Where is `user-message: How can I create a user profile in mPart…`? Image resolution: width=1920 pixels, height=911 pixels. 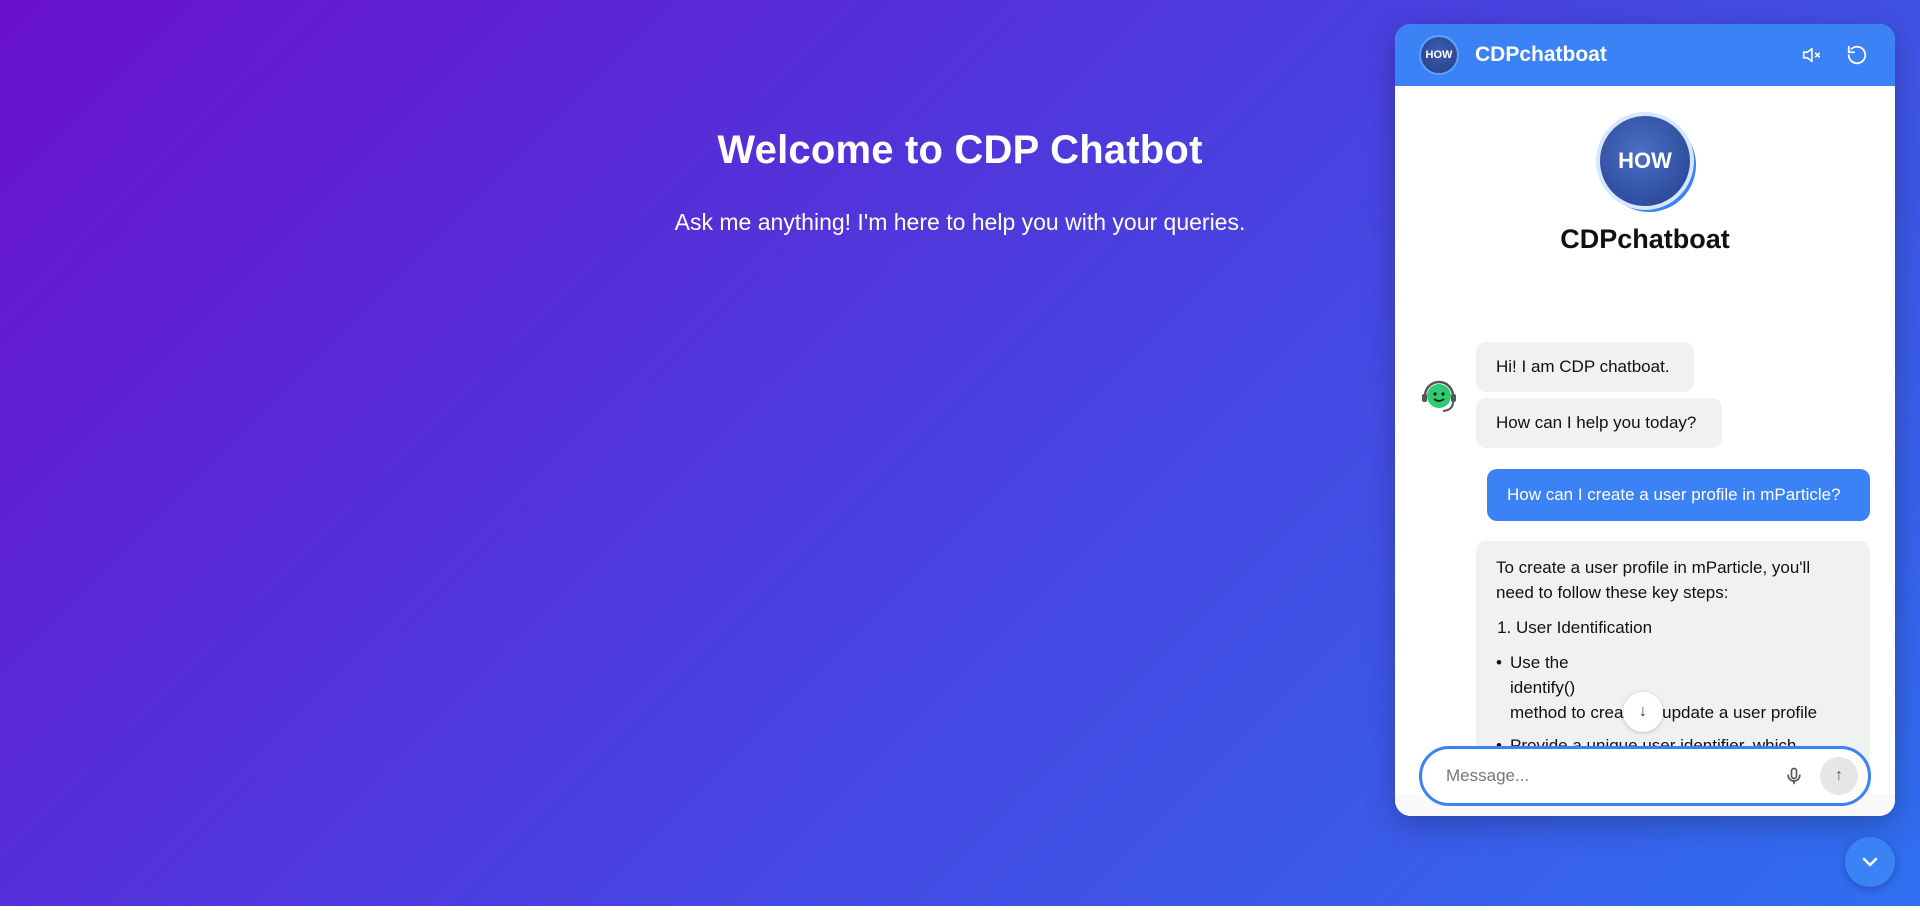 user-message: How can I create a user profile in mPart… is located at coordinates (1678, 495).